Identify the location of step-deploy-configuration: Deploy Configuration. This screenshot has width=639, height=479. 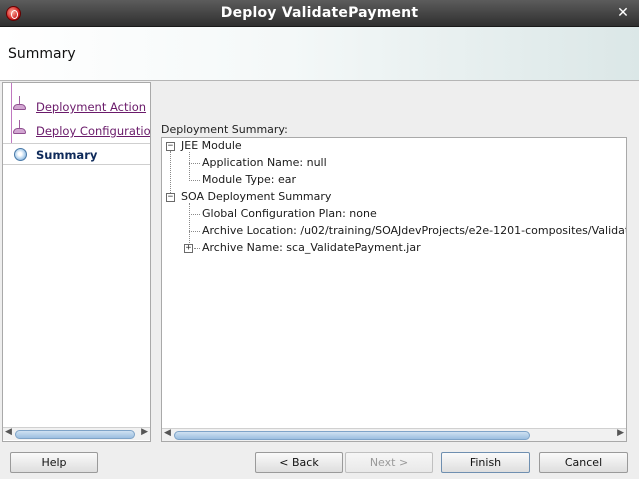
(76, 131).